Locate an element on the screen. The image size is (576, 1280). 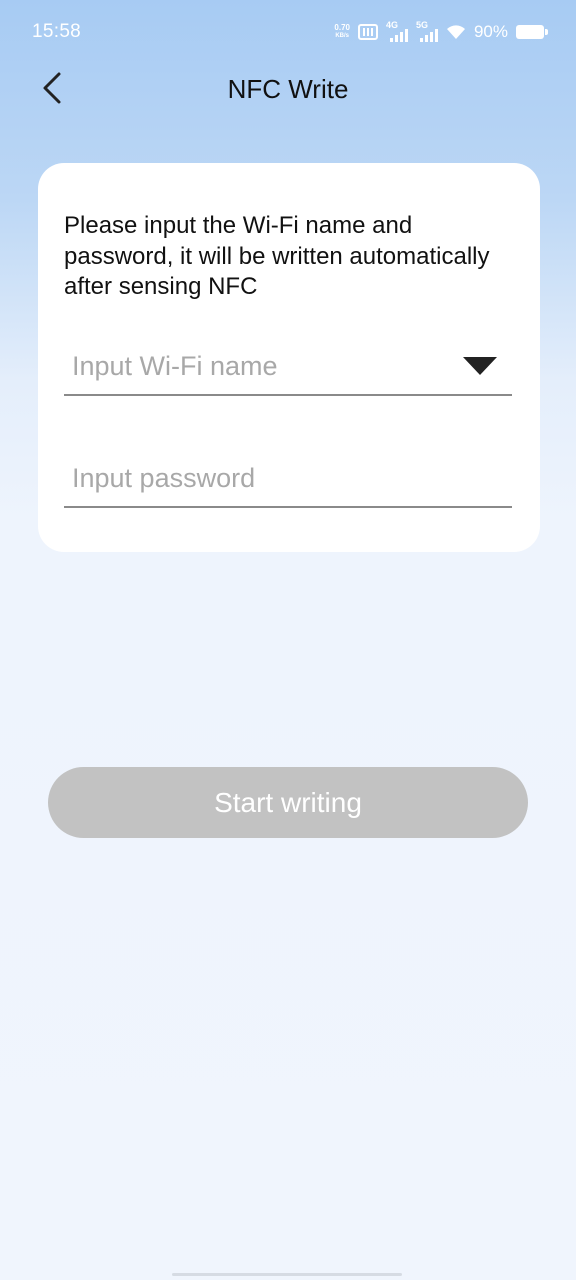
page-title: NFC Write is located at coordinates (288, 89).